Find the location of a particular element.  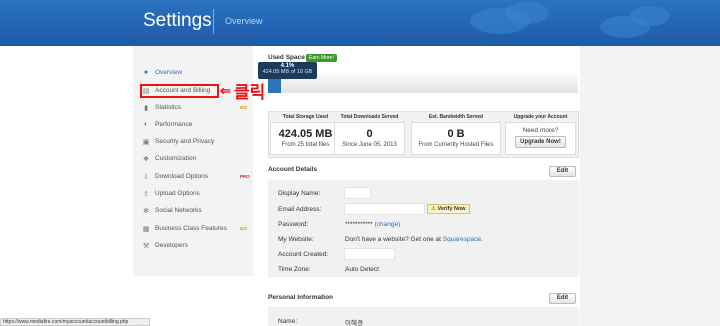

palette-icon: ❖ is located at coordinates (146, 159).